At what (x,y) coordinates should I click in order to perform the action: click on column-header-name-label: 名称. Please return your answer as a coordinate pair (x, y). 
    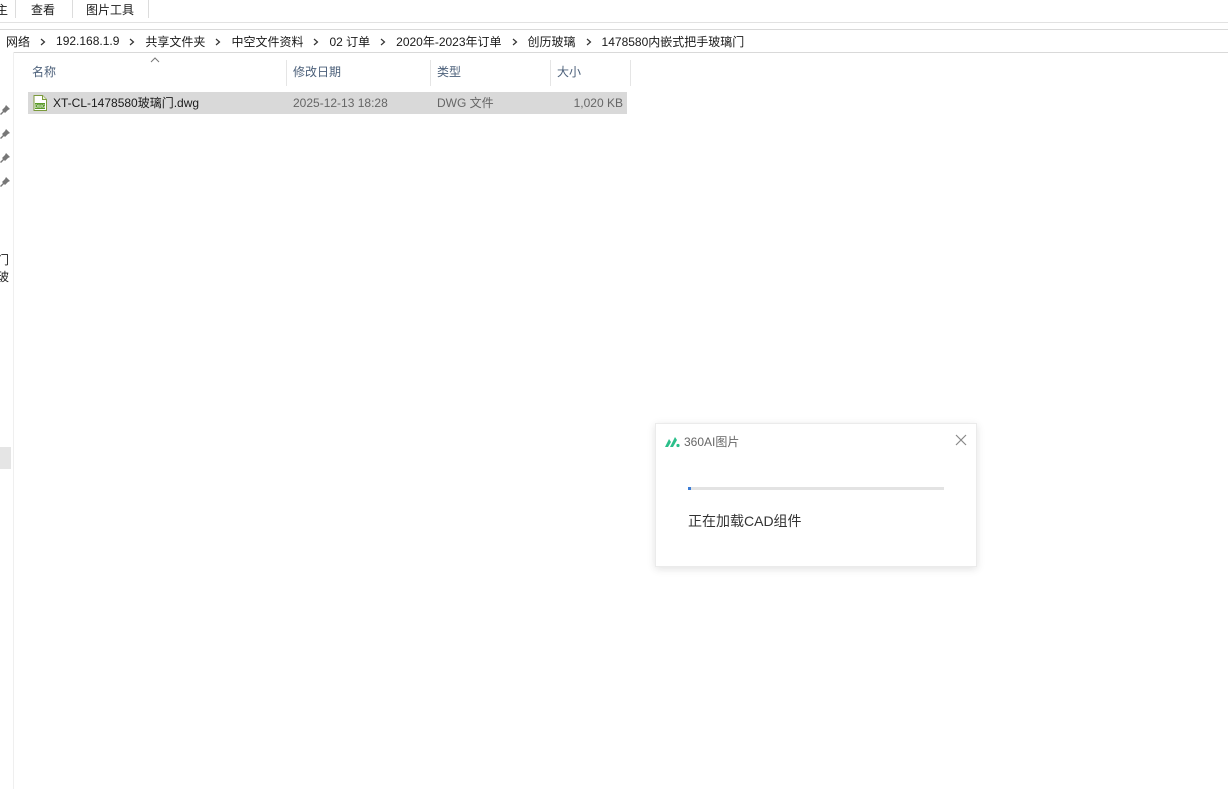
    Looking at the image, I should click on (44, 72).